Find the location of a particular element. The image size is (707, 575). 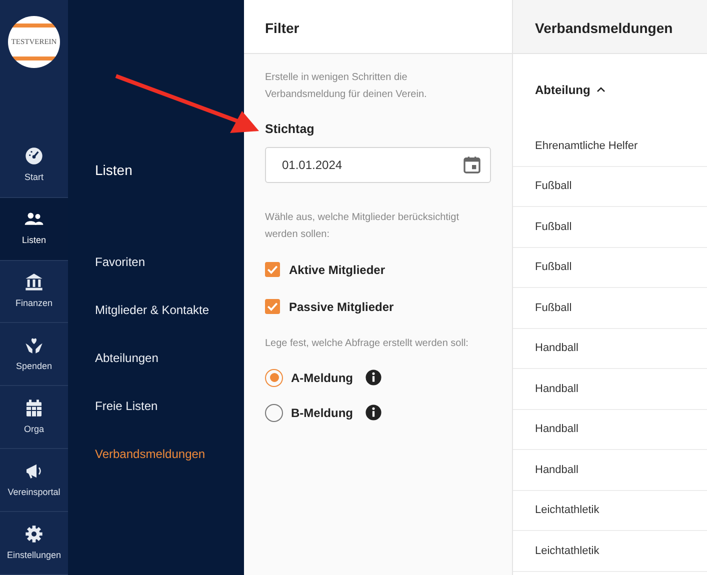

table-cell: Ehrenamtliche Helfer is located at coordinates (610, 146).